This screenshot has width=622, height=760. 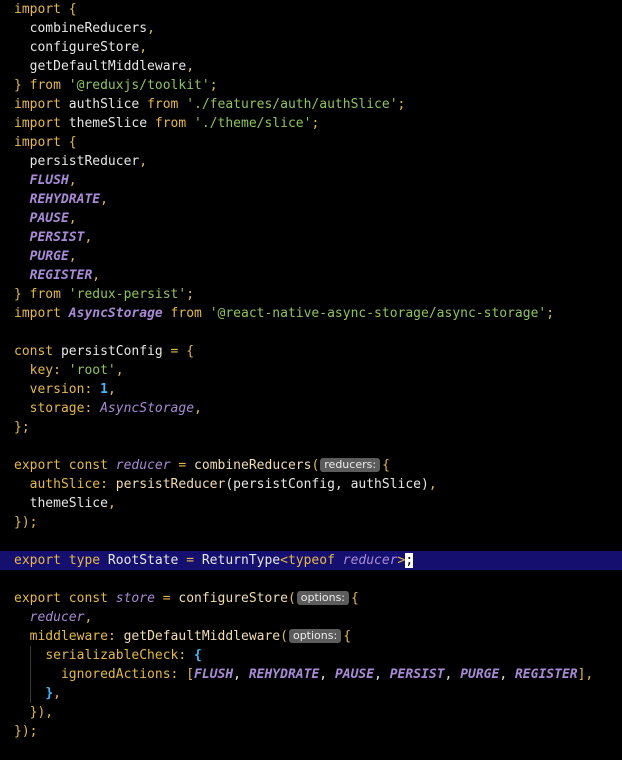 I want to click on code-line: combineReducers,, so click(x=311, y=28).